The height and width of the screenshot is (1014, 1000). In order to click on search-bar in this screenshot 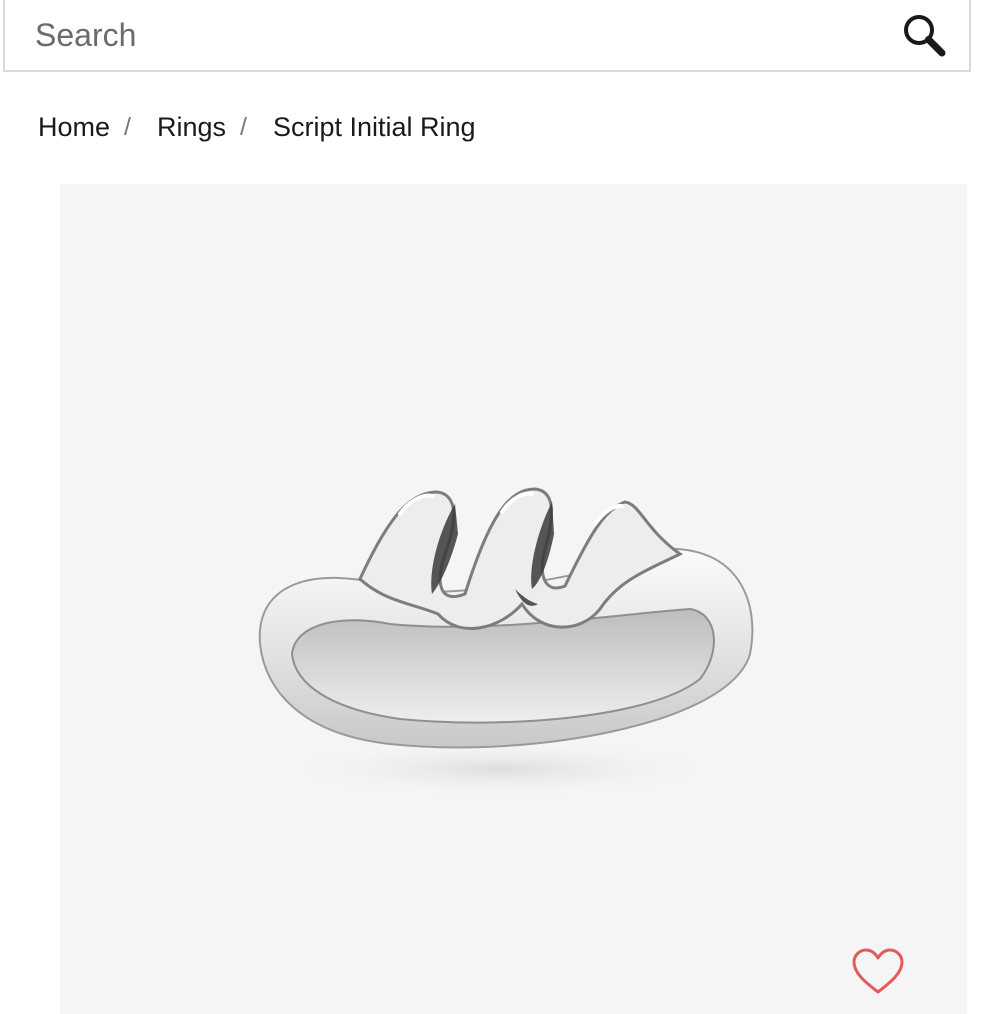, I will do `click(487, 36)`.